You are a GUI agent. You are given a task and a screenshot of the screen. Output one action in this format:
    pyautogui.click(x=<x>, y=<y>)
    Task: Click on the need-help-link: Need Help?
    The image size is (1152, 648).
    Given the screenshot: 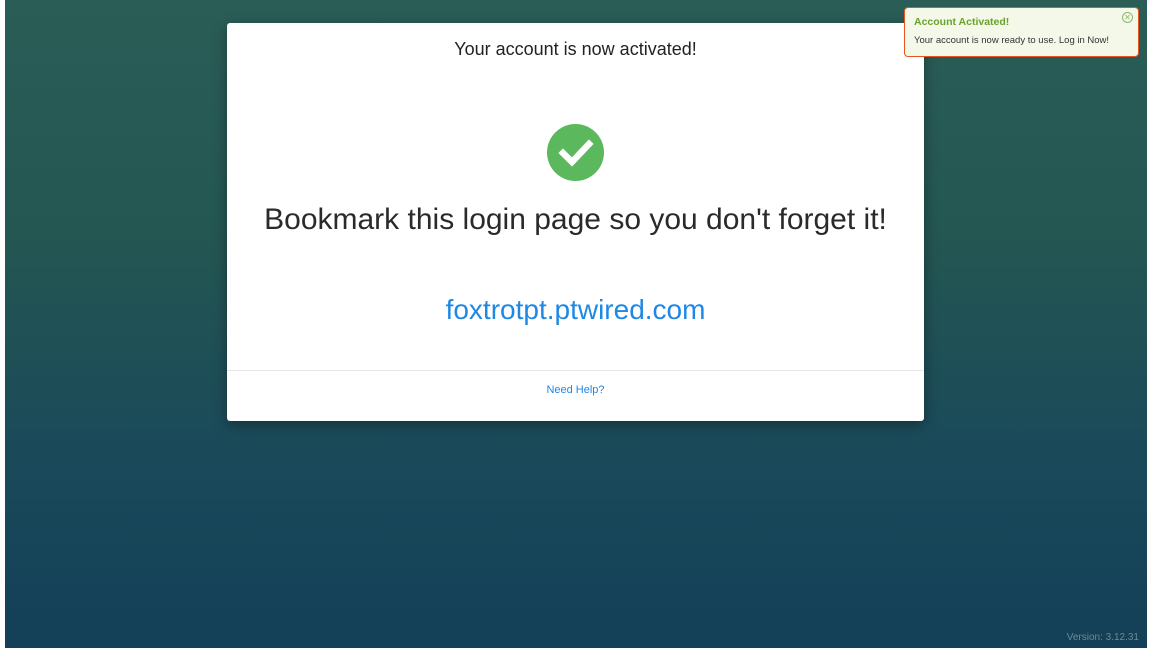 What is the action you would take?
    pyautogui.click(x=575, y=390)
    